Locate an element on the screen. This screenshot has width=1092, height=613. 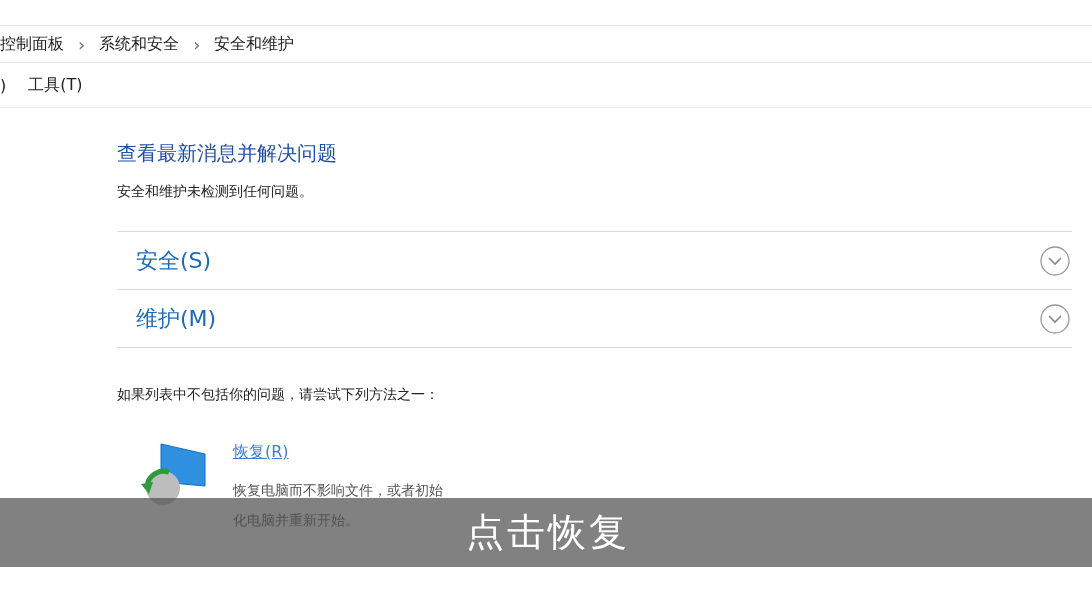
hint-text: 如果列表中不包括你的问题，请尝试下列方法之一： is located at coordinates (278, 395).